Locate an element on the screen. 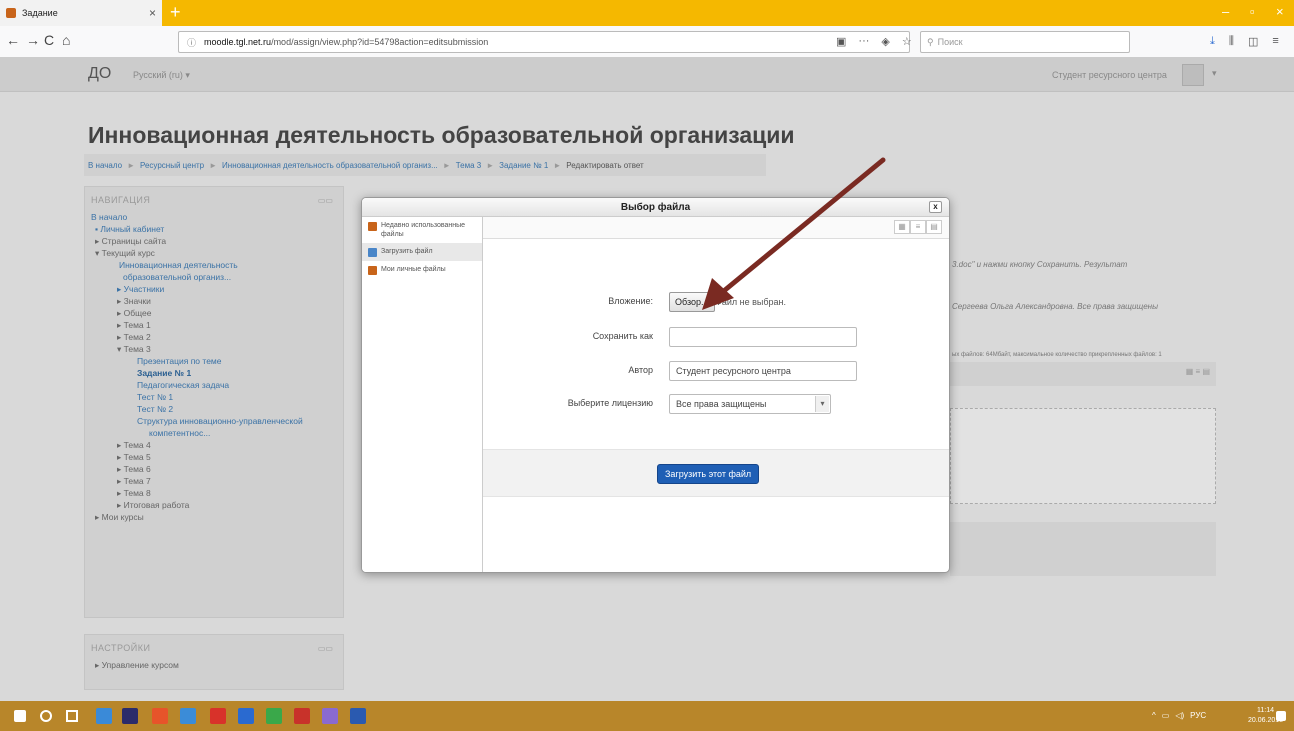  nav-item-dashboard: ▪ Личный кабинет is located at coordinates (214, 229).